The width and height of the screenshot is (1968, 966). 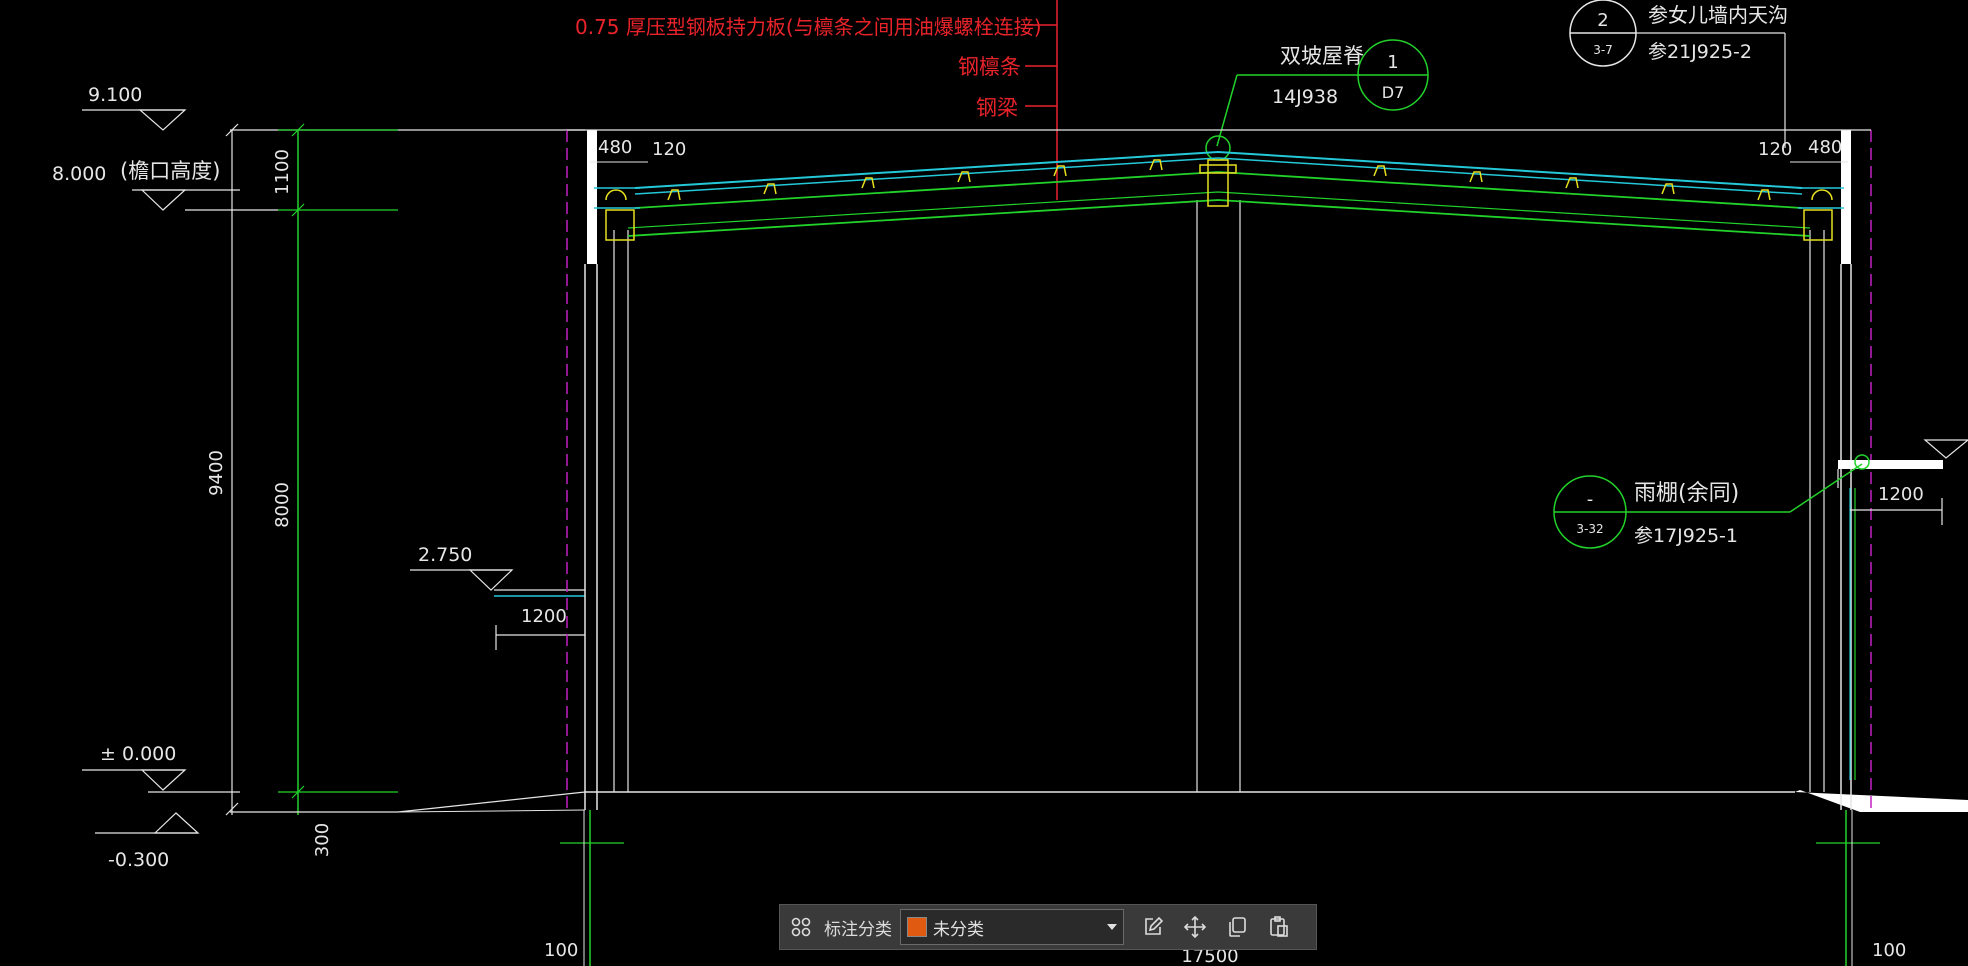 I want to click on dim-1200-left-text: 1200, so click(x=544, y=616).